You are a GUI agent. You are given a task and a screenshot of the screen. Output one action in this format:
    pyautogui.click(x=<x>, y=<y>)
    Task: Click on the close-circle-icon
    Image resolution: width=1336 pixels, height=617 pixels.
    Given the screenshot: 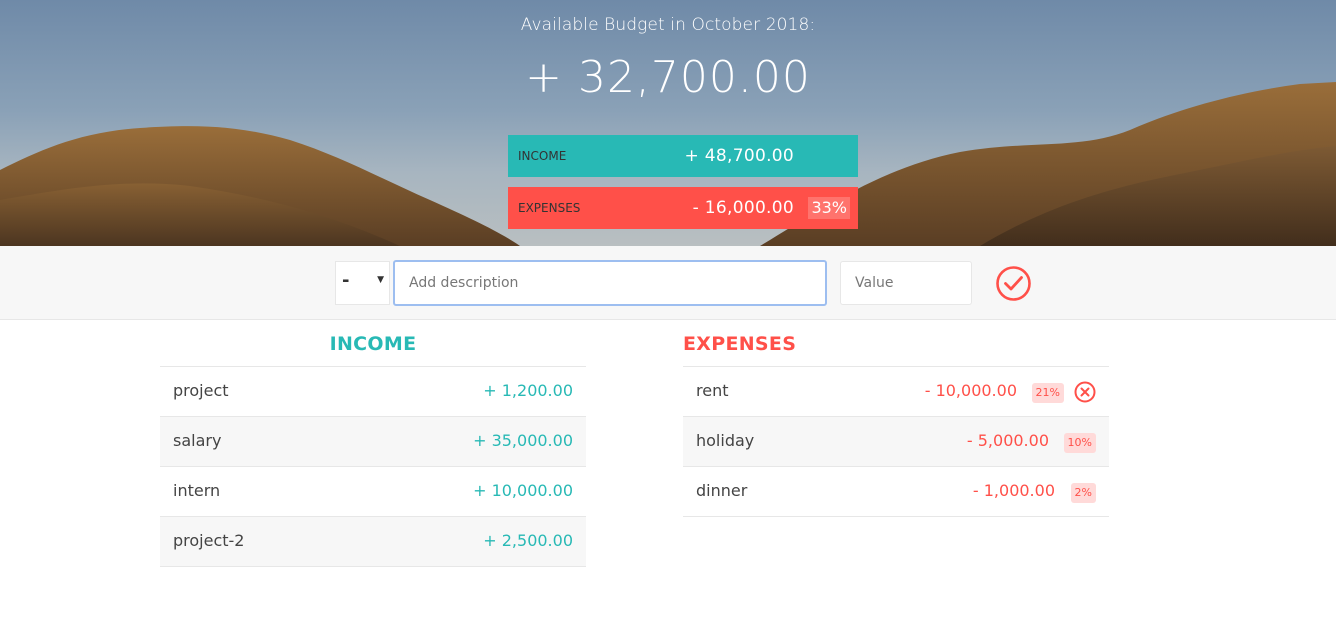 What is the action you would take?
    pyautogui.click(x=1085, y=392)
    